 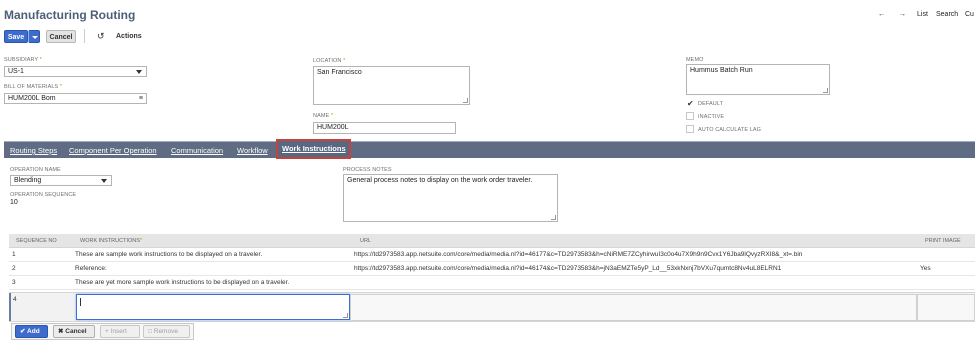 What do you see at coordinates (633, 307) in the screenshot?
I see `url-edit-cell` at bounding box center [633, 307].